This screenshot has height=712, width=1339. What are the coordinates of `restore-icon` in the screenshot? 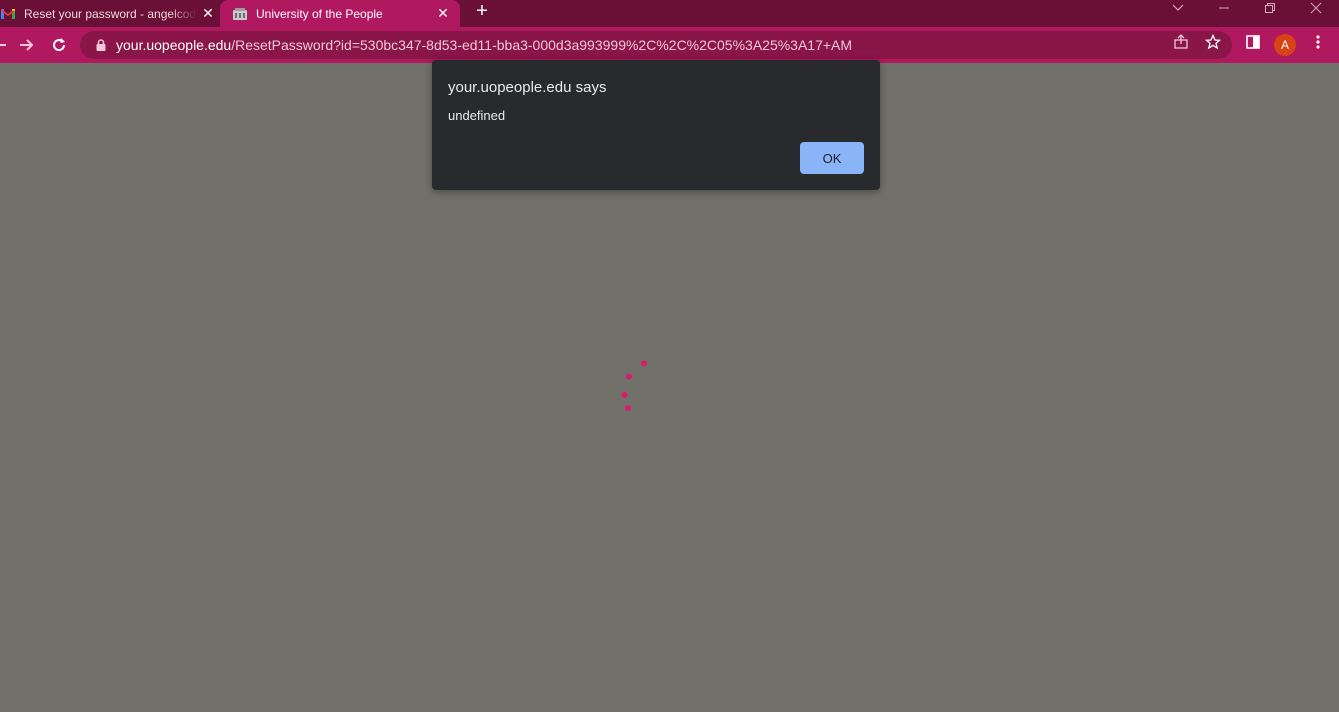 It's located at (1270, 8).